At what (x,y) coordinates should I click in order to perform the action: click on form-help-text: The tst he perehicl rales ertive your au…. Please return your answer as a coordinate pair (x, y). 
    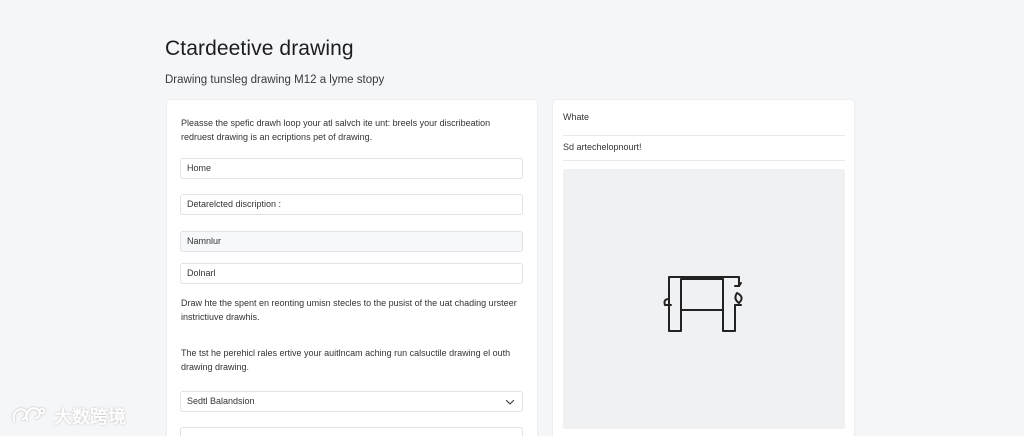
    Looking at the image, I should click on (346, 360).